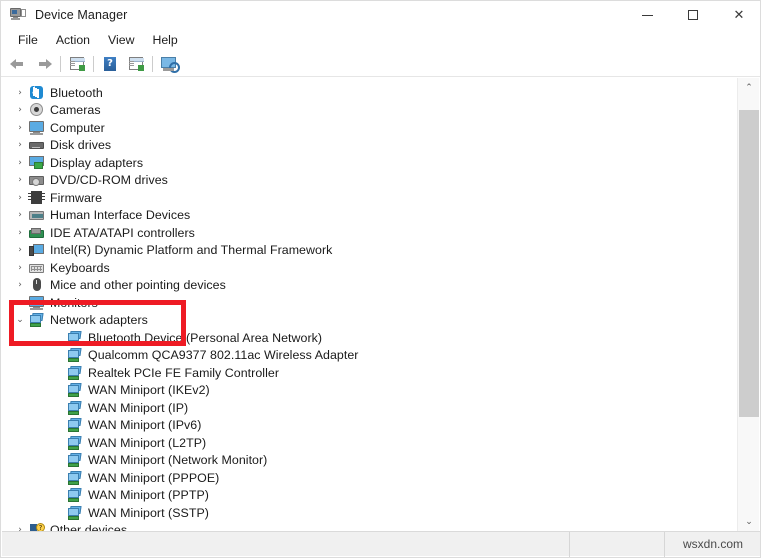 The width and height of the screenshot is (761, 558). What do you see at coordinates (738, 15) in the screenshot?
I see `close-button: ✕` at bounding box center [738, 15].